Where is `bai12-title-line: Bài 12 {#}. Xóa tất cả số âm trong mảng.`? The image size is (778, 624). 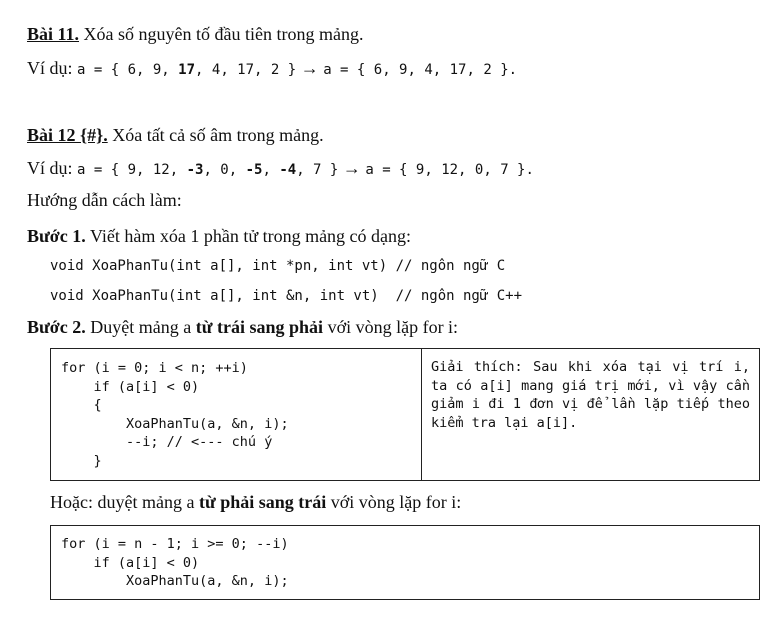
bai12-title-line: Bài 12 {#}. Xóa tất cả số âm trong mảng. is located at coordinates (175, 135).